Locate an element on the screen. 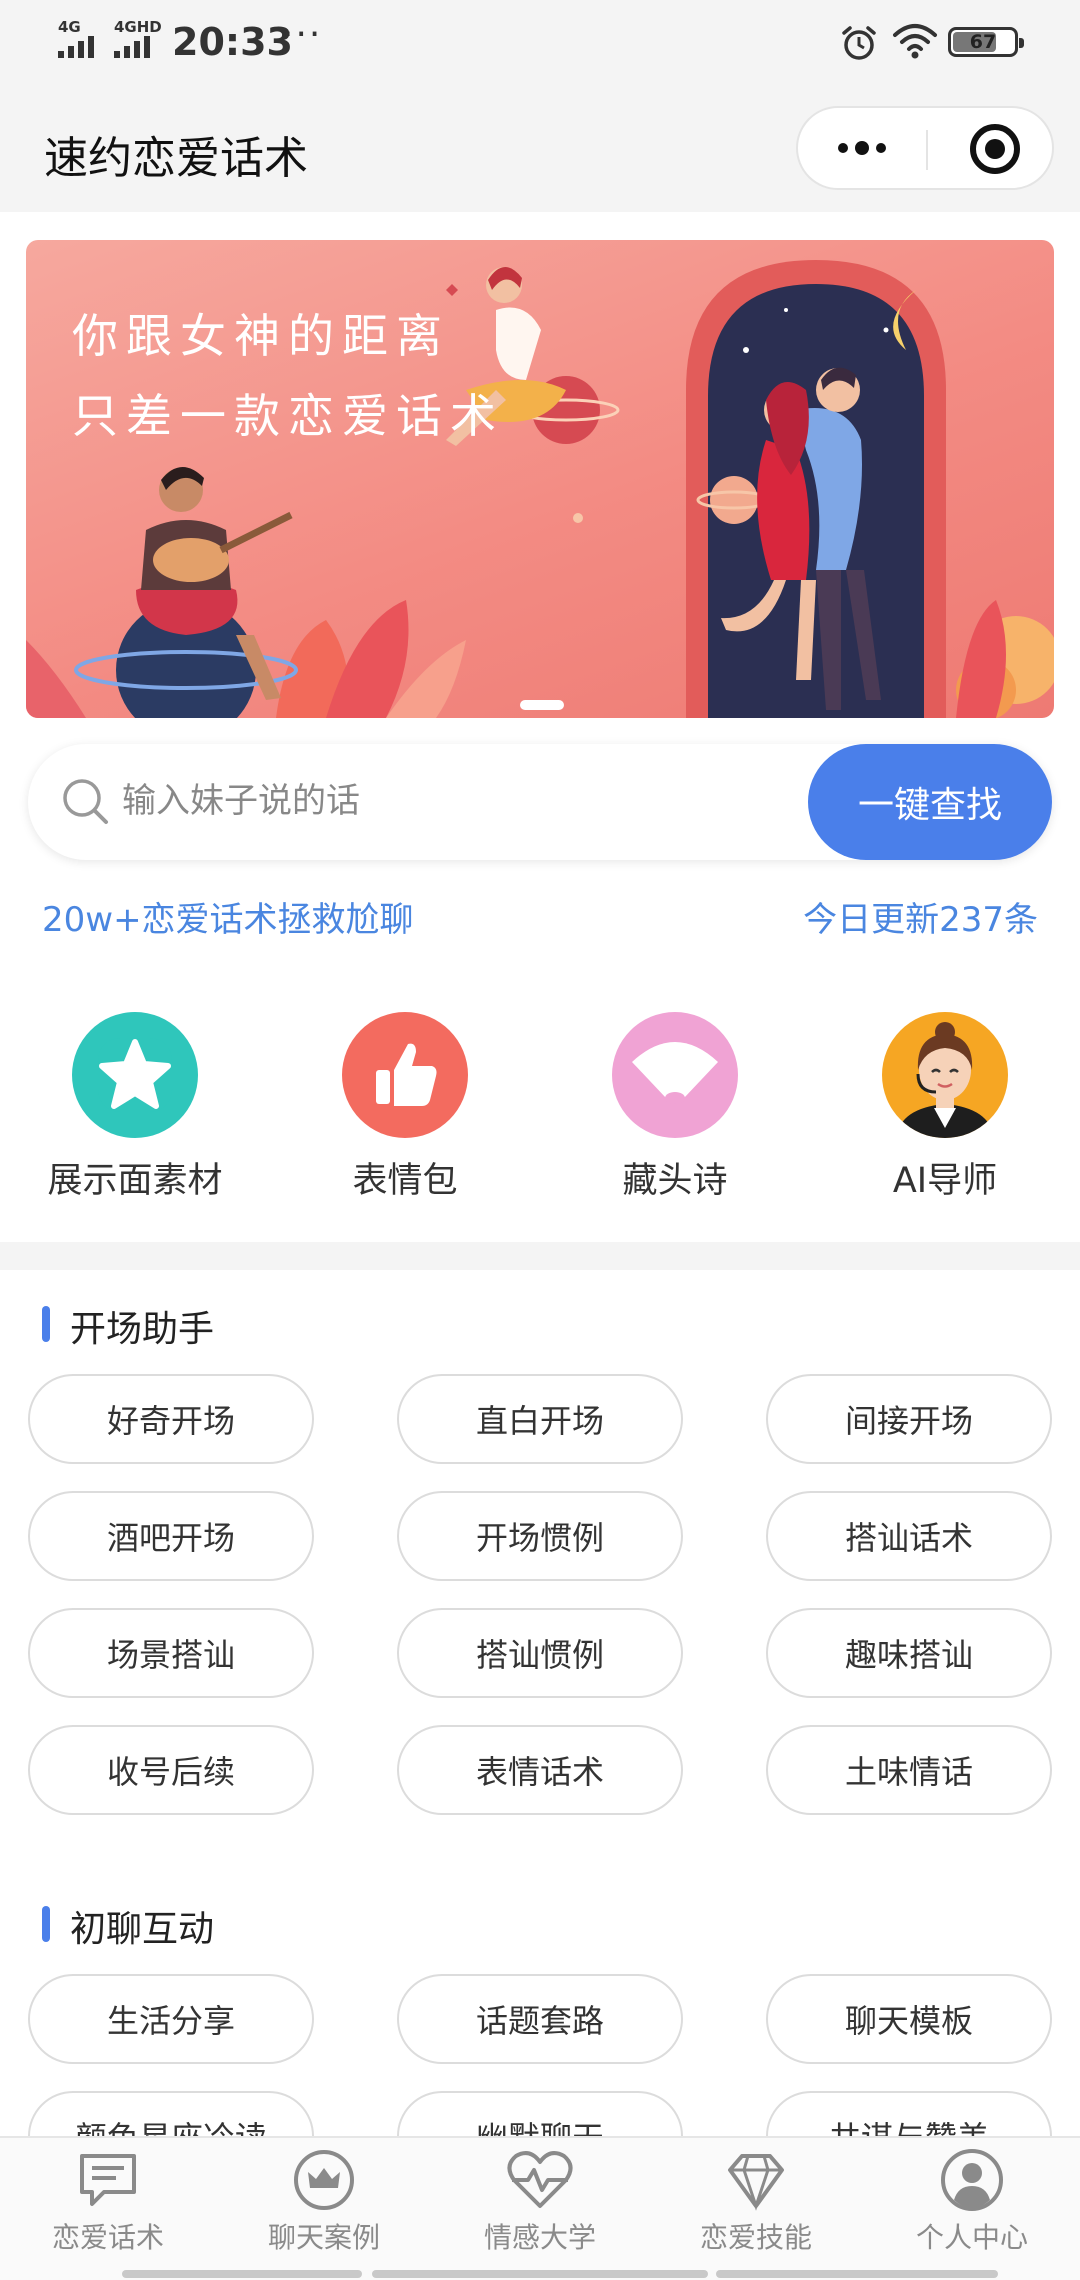 Image resolution: width=1080 pixels, height=2280 pixels. tab-emotion-university: 情感大学 is located at coordinates (540, 2202).